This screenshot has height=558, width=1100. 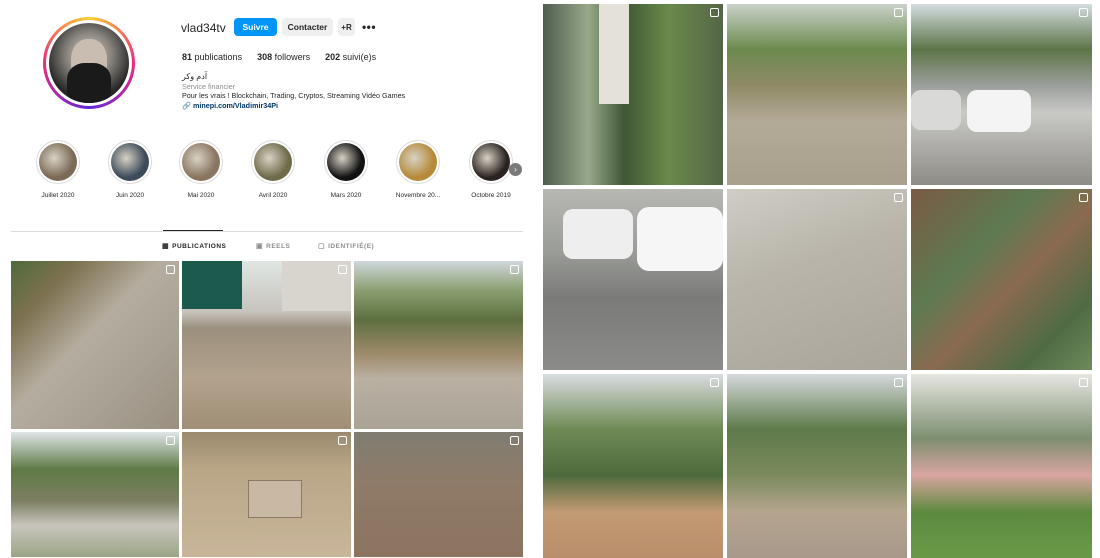 What do you see at coordinates (255, 27) in the screenshot?
I see `follow-button: Suivre` at bounding box center [255, 27].